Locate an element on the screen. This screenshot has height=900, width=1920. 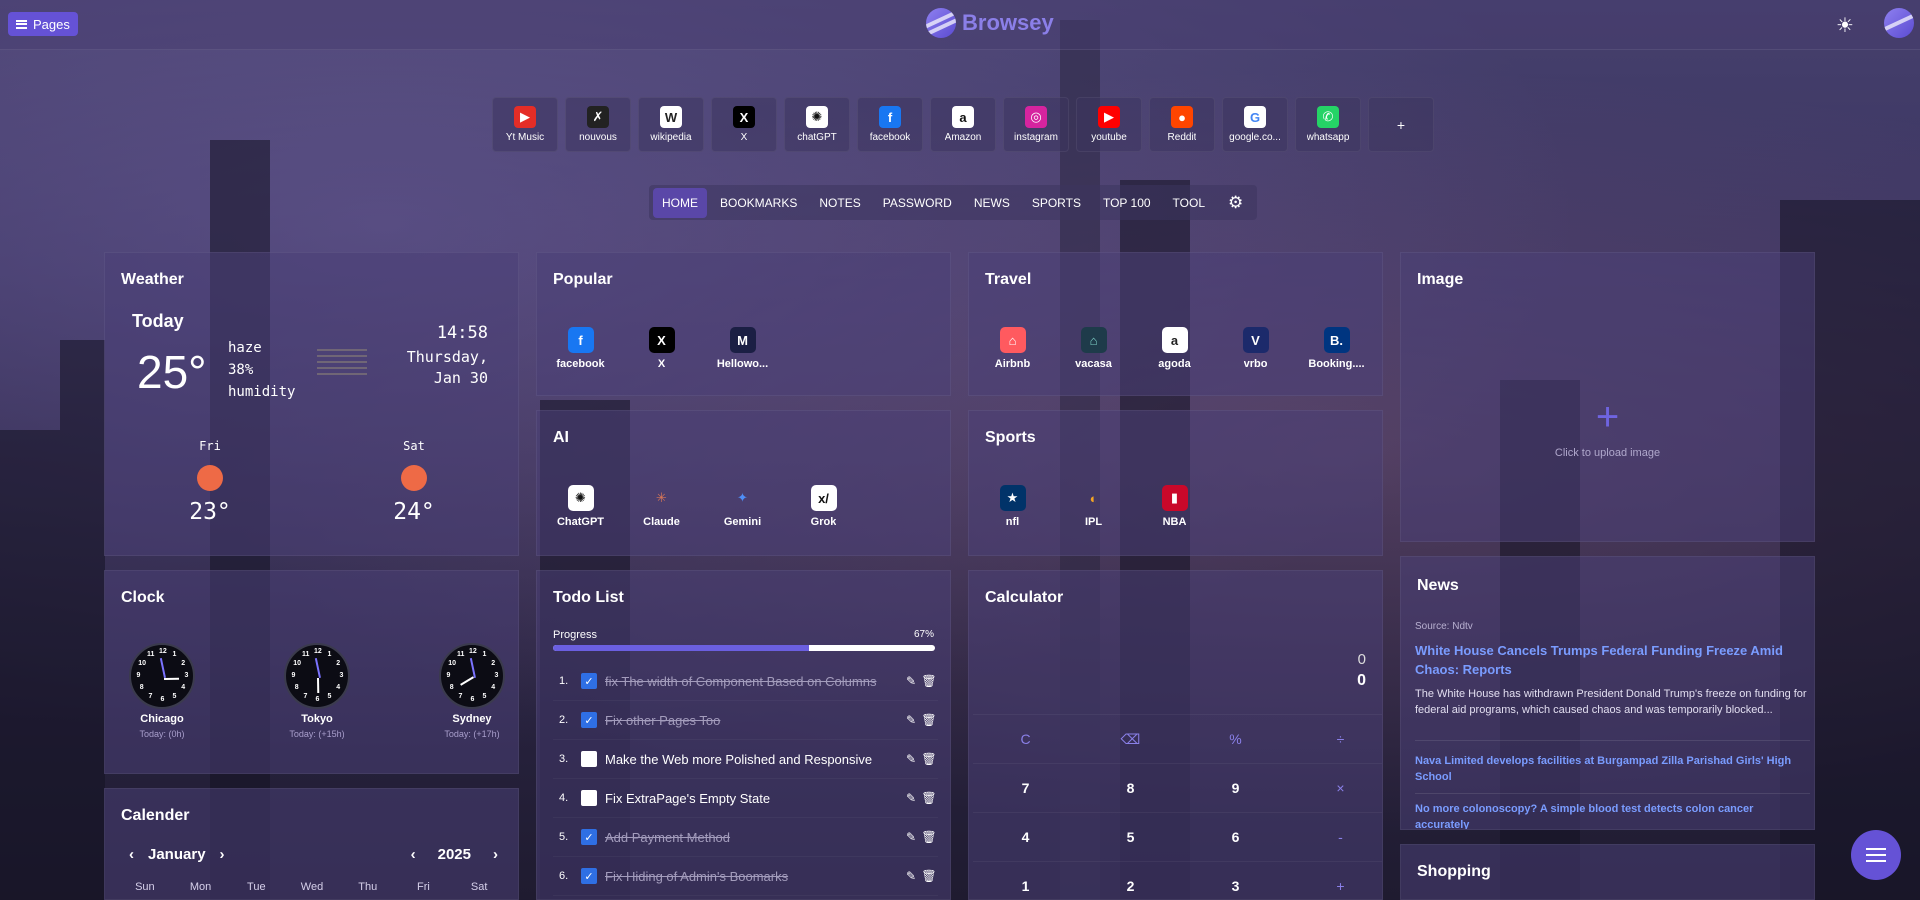
shortcut-tile: ▶ Yt Music is located at coordinates (525, 124).